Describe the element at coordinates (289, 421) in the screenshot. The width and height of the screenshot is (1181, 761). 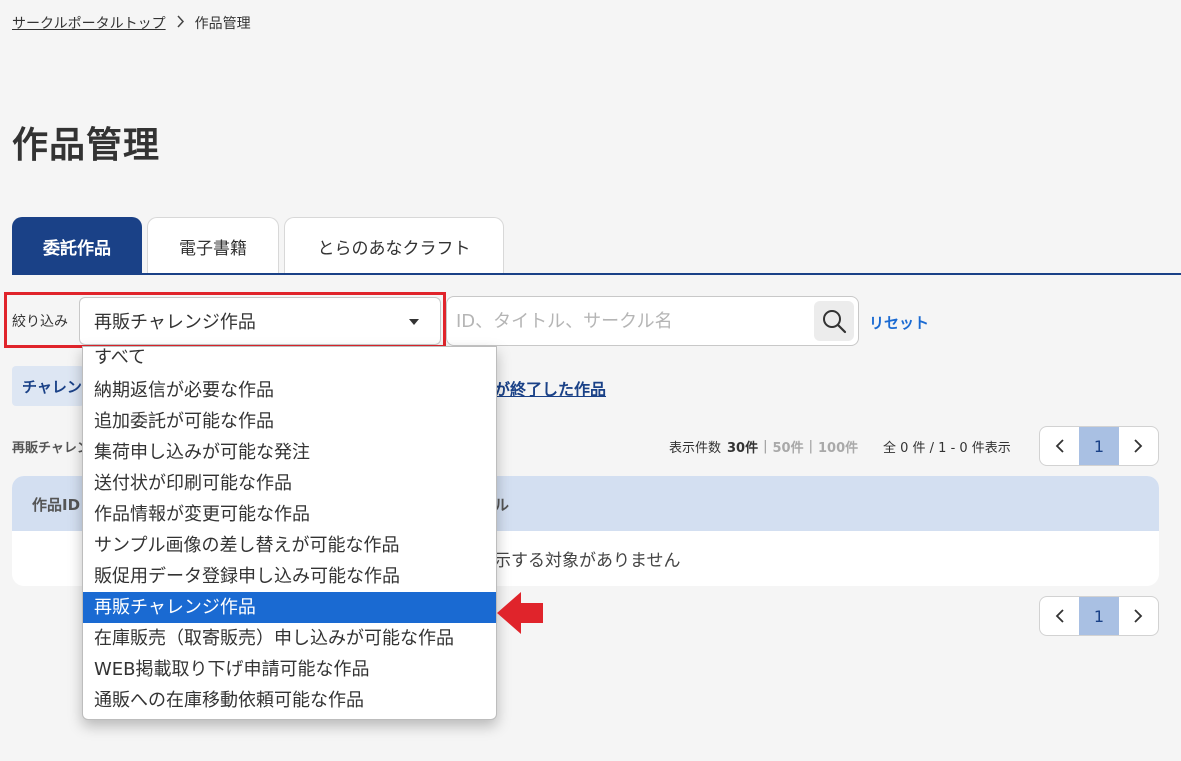
I see `dropdown-option: 追加委託が可能な作品` at that location.